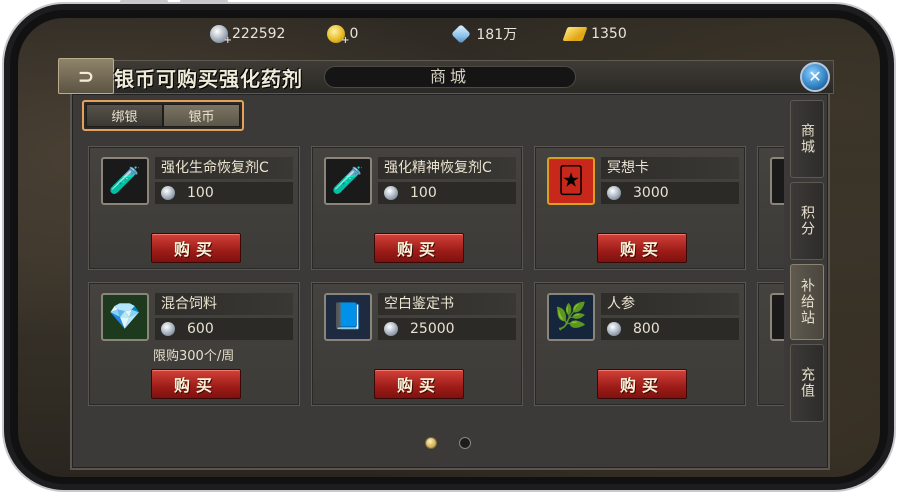  What do you see at coordinates (224, 329) in the screenshot?
I see `item-price: 600` at bounding box center [224, 329].